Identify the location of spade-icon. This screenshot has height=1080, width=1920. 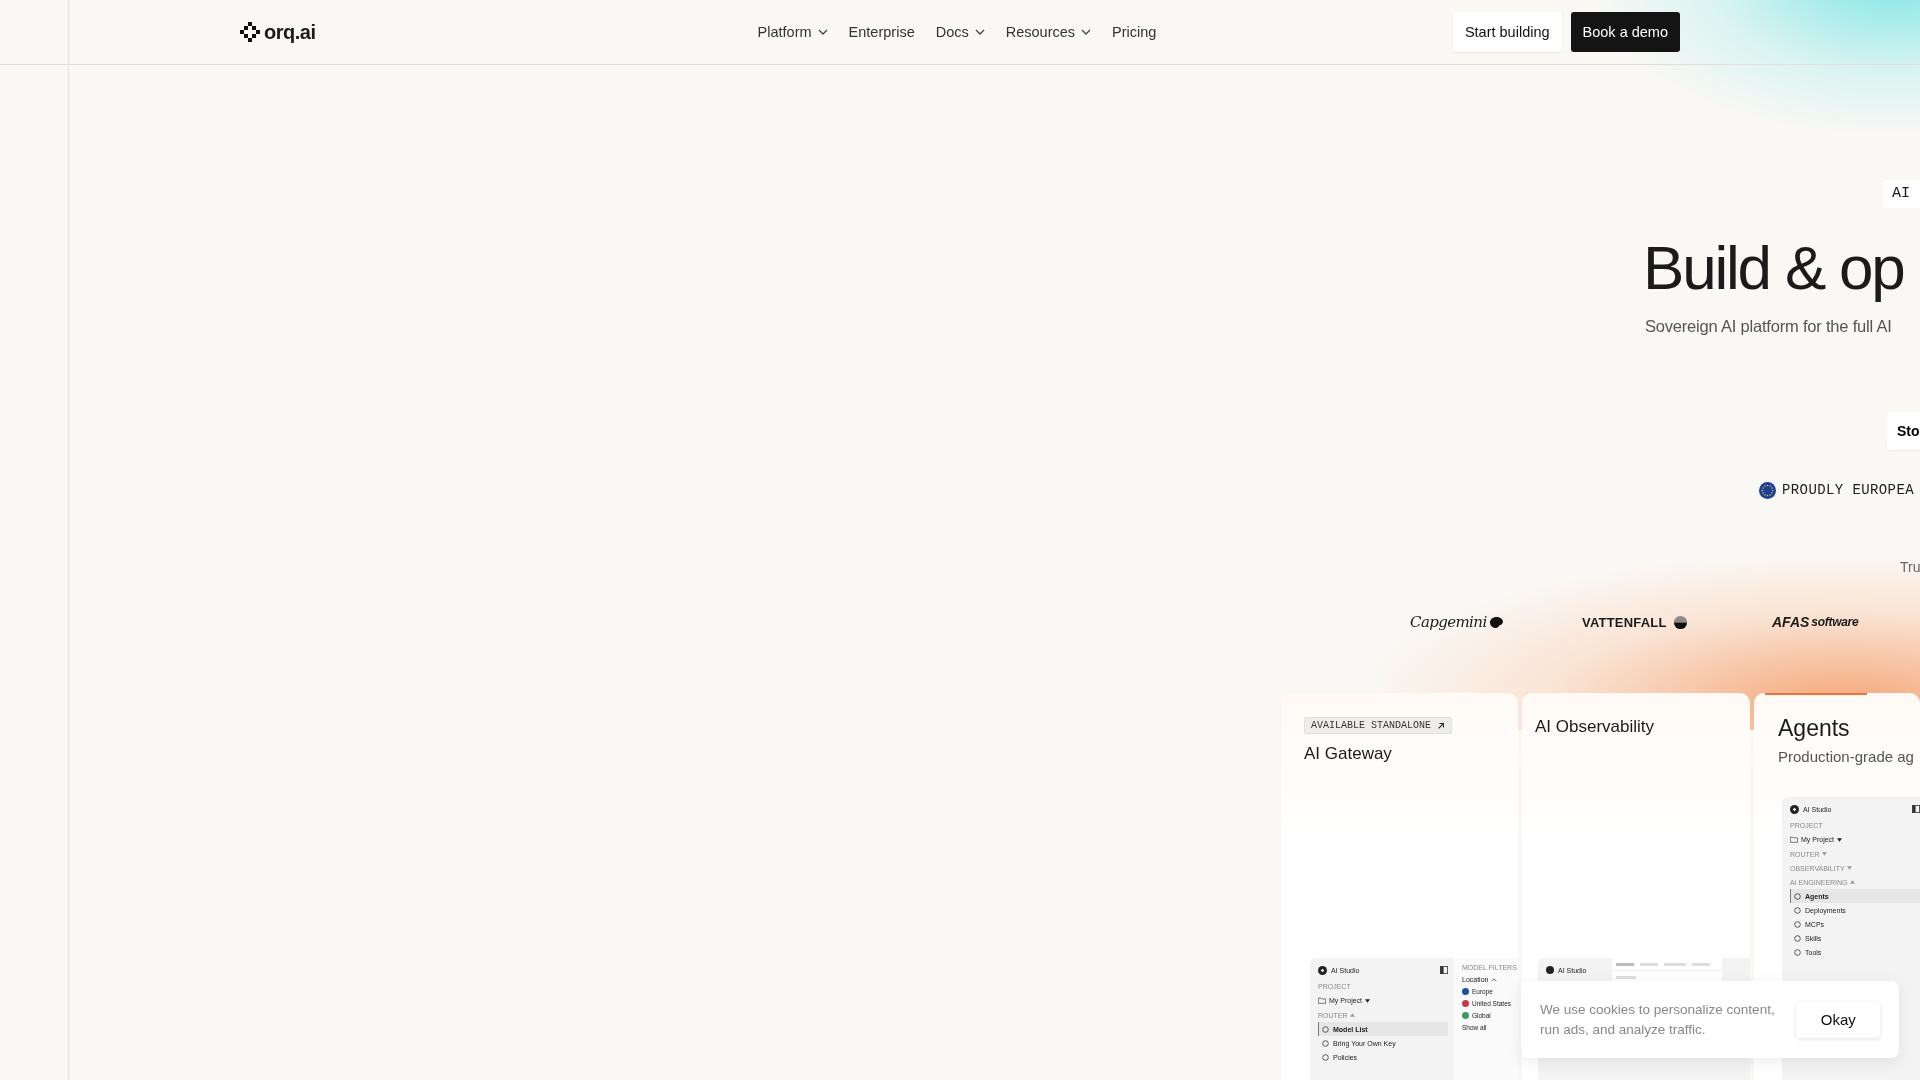
(1496, 622).